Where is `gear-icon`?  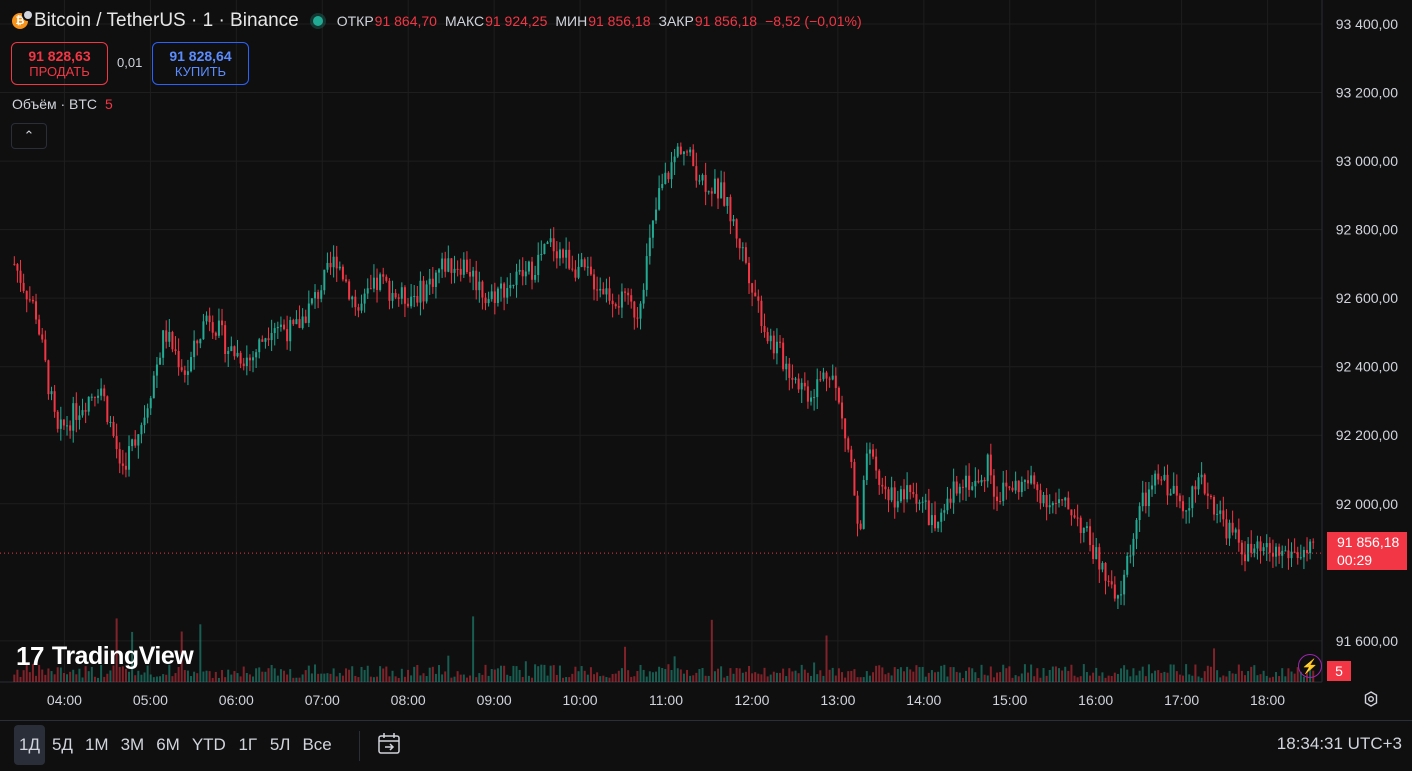
gear-icon is located at coordinates (1371, 699).